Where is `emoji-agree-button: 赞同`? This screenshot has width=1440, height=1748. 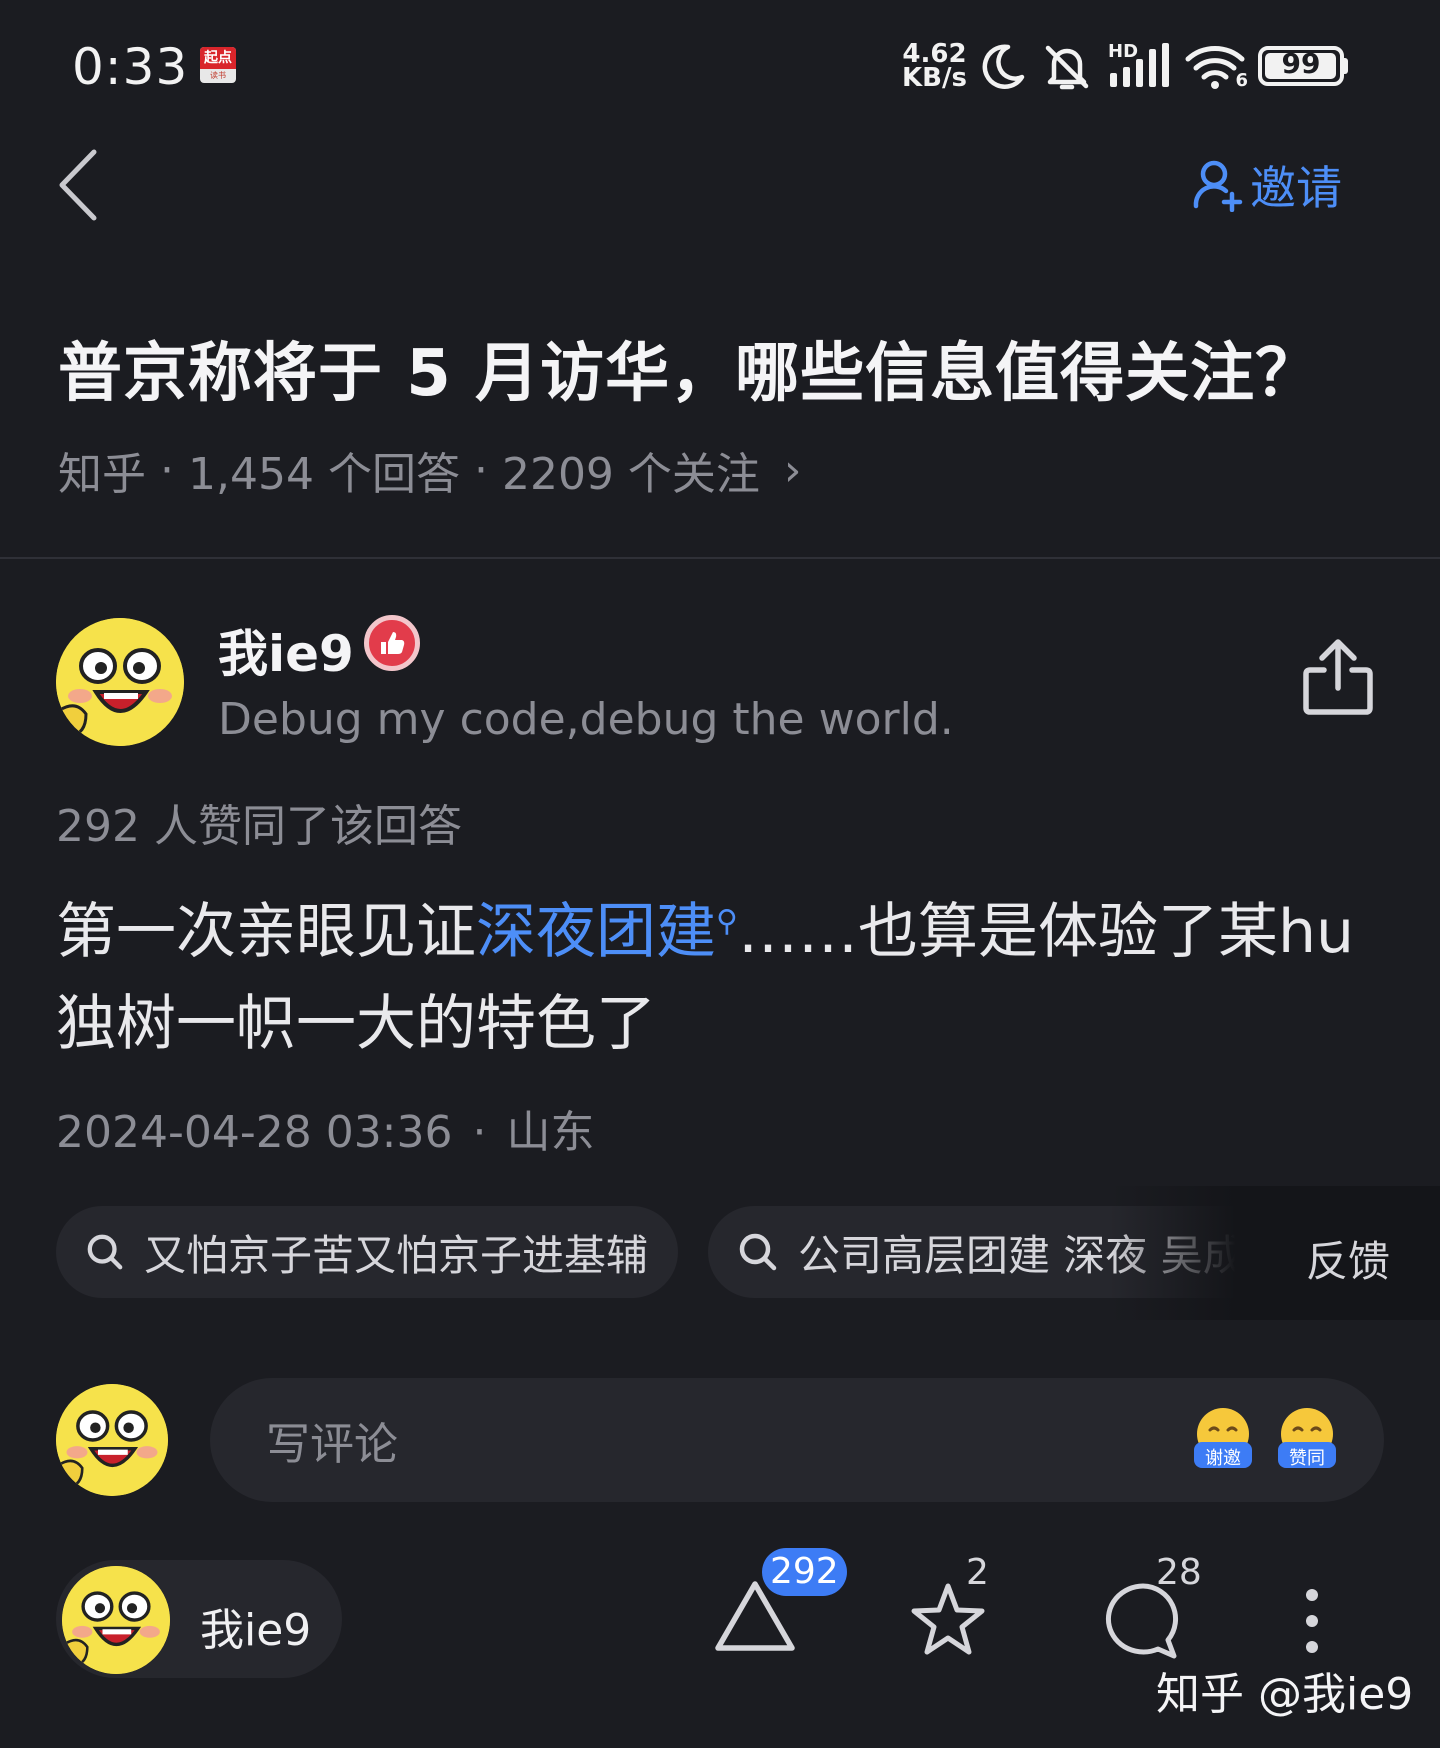 emoji-agree-button: 赞同 is located at coordinates (1307, 1439).